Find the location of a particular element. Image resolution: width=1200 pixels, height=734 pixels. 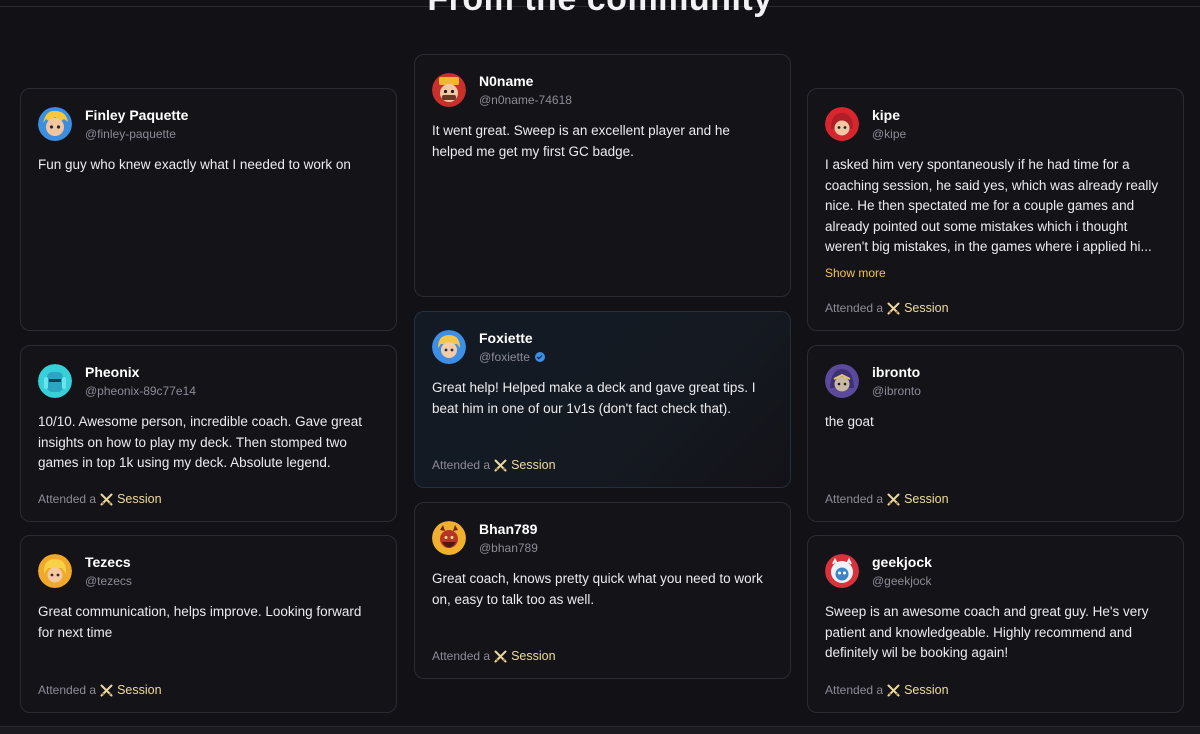

reviewer-name: N0name is located at coordinates (525, 81).